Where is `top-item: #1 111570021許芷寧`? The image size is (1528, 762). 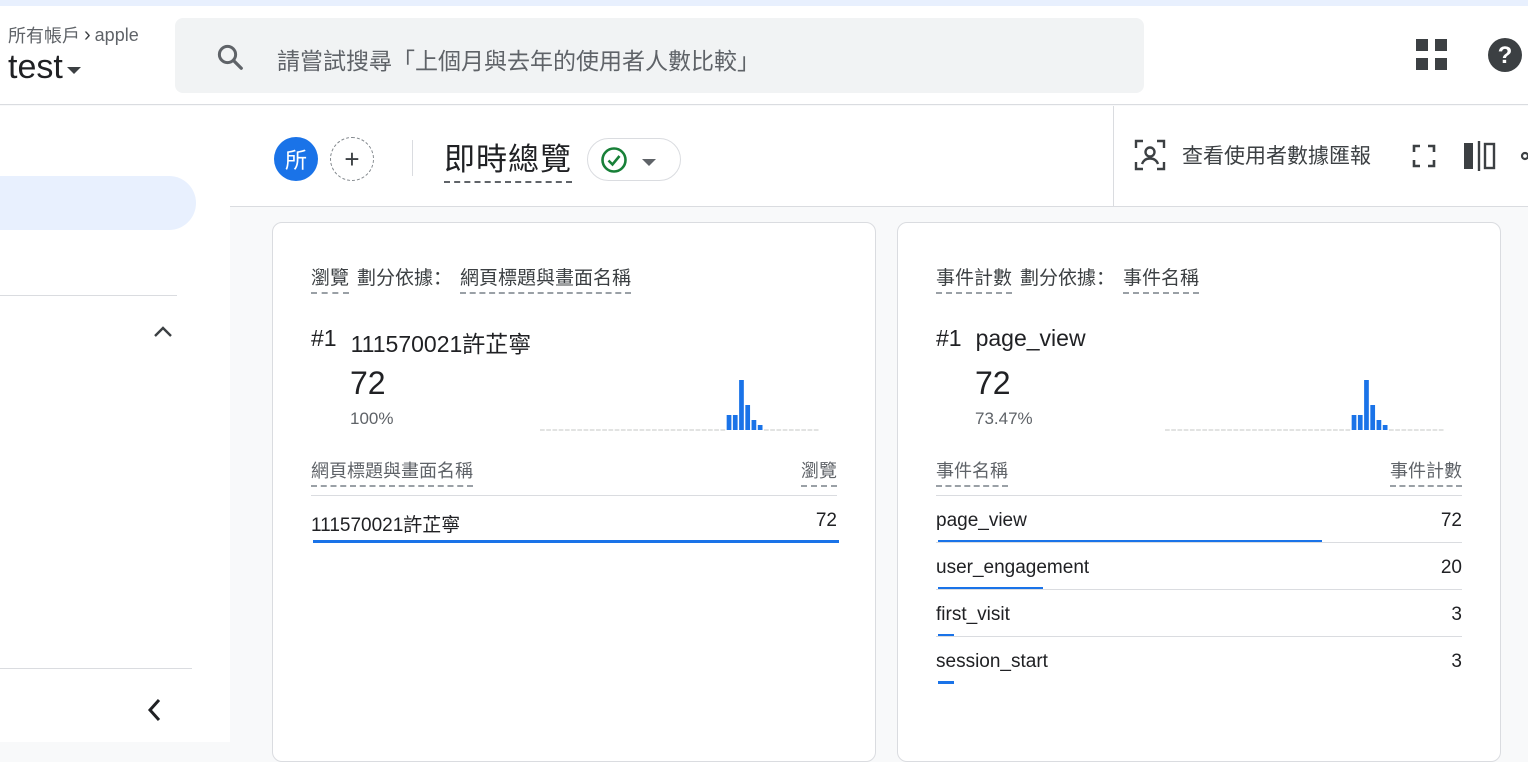
top-item: #1 111570021許芷寧 is located at coordinates (421, 342).